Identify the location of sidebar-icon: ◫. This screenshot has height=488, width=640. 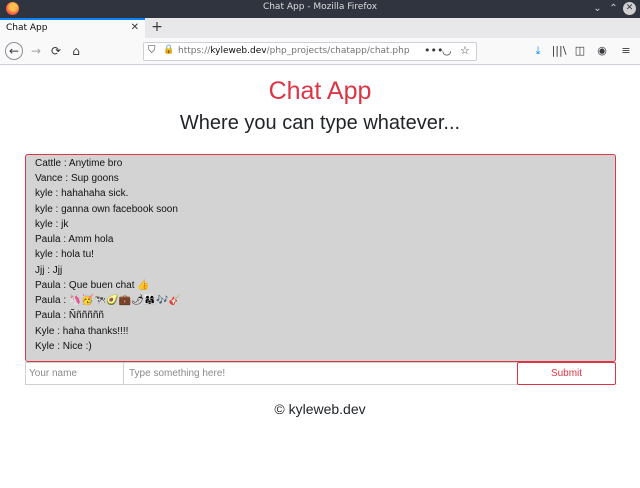
(580, 51).